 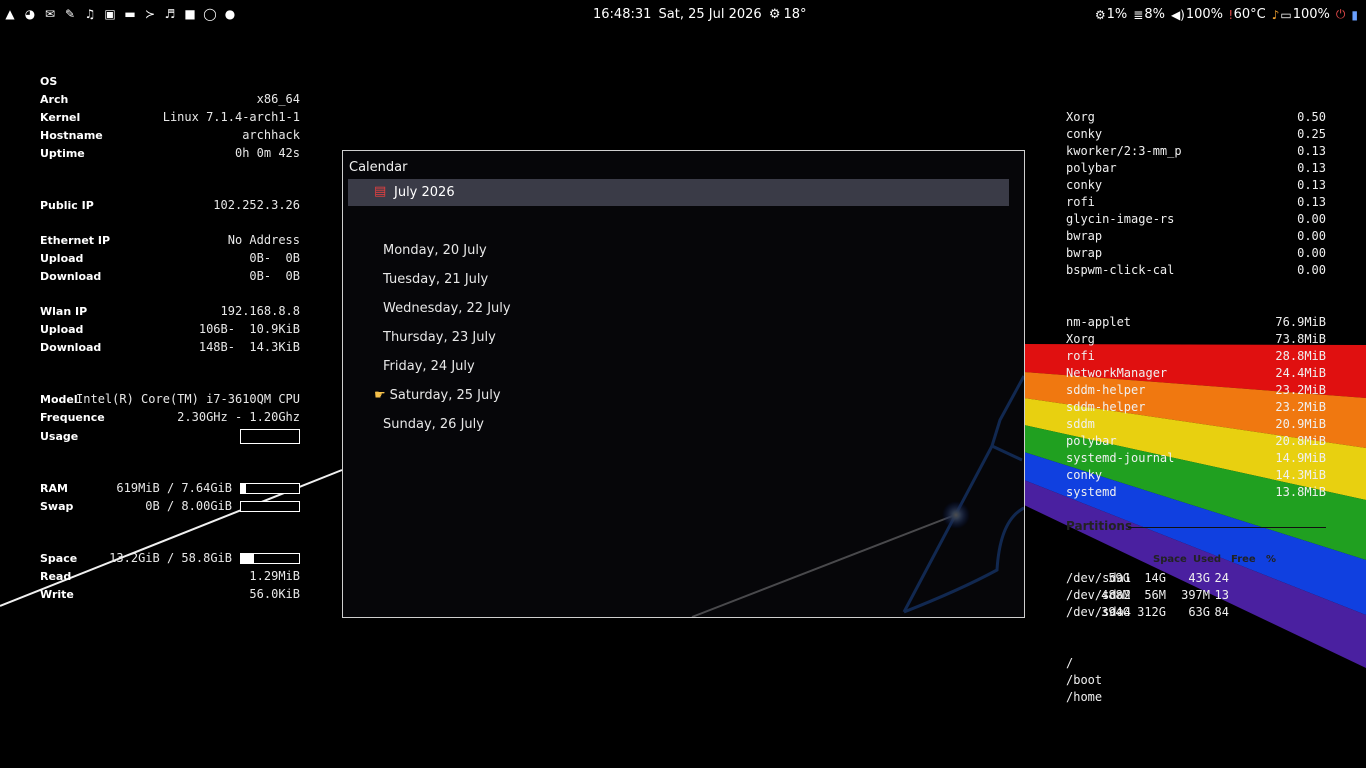 I want to click on process-memory-value: 23.2MiB, so click(x=1300, y=407).